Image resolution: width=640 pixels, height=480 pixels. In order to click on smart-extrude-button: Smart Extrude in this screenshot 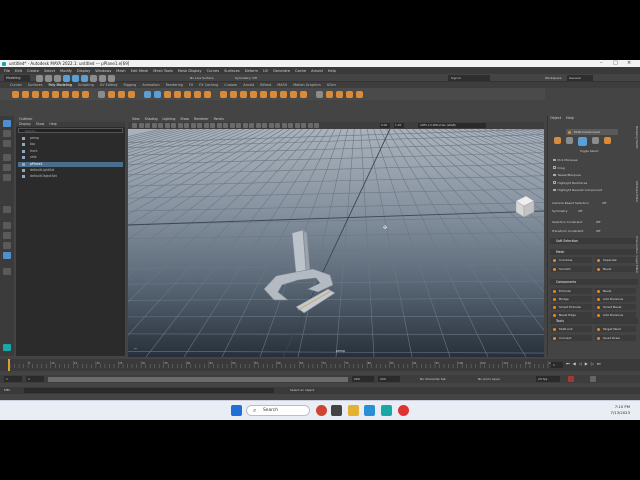, I will do `click(571, 307)`.